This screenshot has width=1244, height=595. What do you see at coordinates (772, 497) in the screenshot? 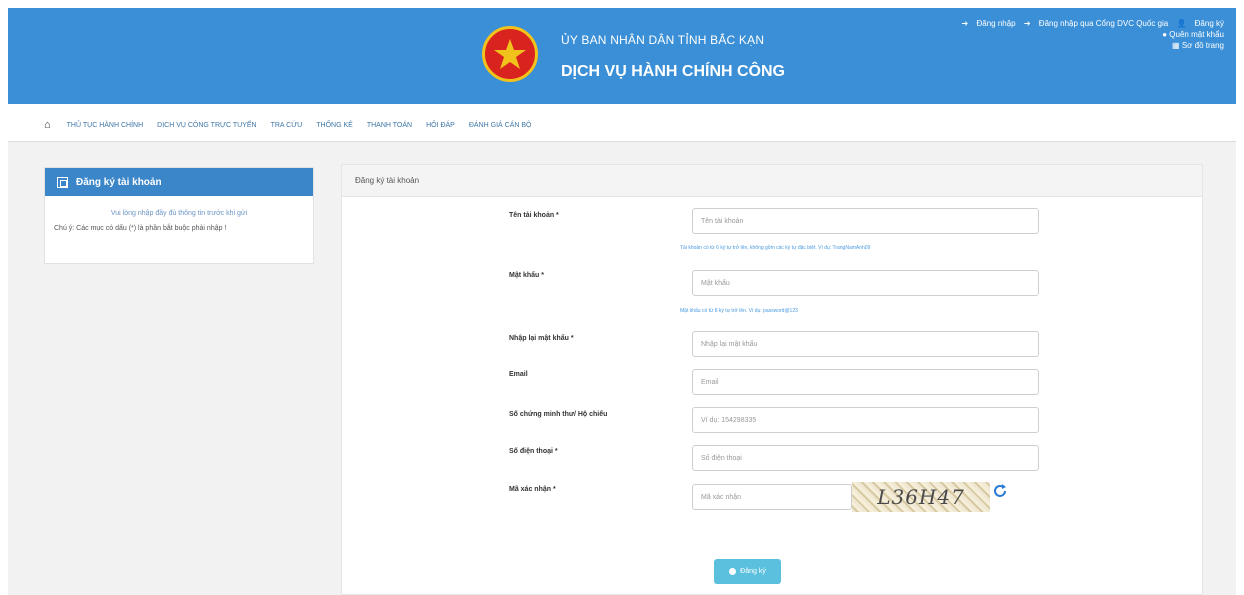
I see `captcha-input: Mã xác nhận` at bounding box center [772, 497].